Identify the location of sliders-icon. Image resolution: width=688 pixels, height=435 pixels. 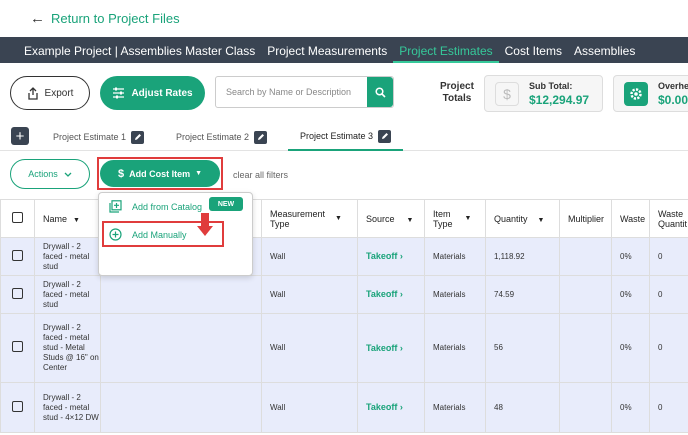
(119, 93).